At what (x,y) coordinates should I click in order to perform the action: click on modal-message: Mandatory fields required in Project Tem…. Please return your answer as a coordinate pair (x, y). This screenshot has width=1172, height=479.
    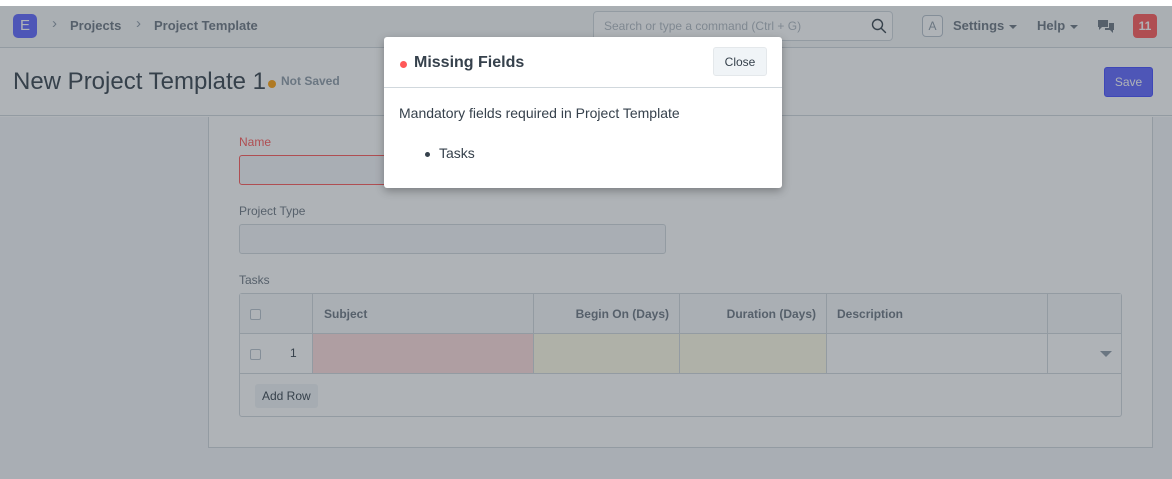
    Looking at the image, I should click on (539, 113).